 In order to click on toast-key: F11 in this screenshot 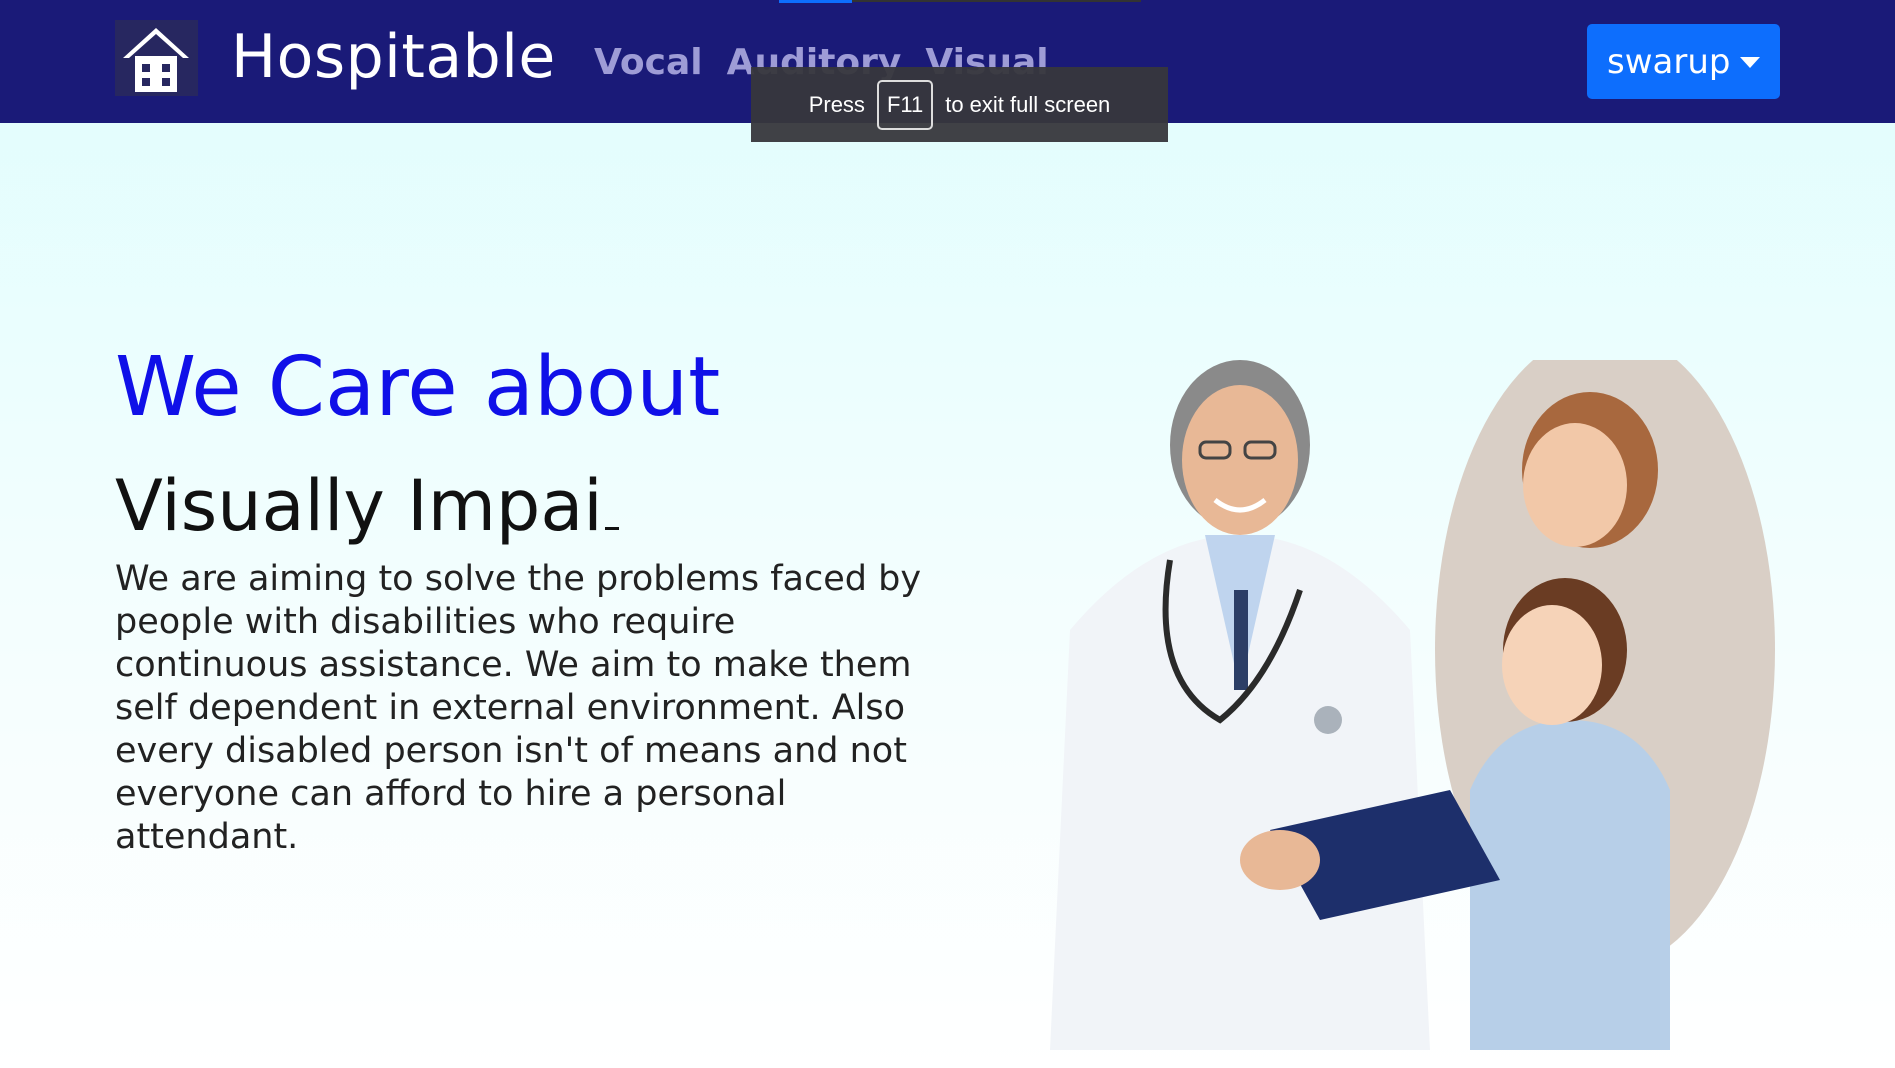, I will do `click(905, 104)`.